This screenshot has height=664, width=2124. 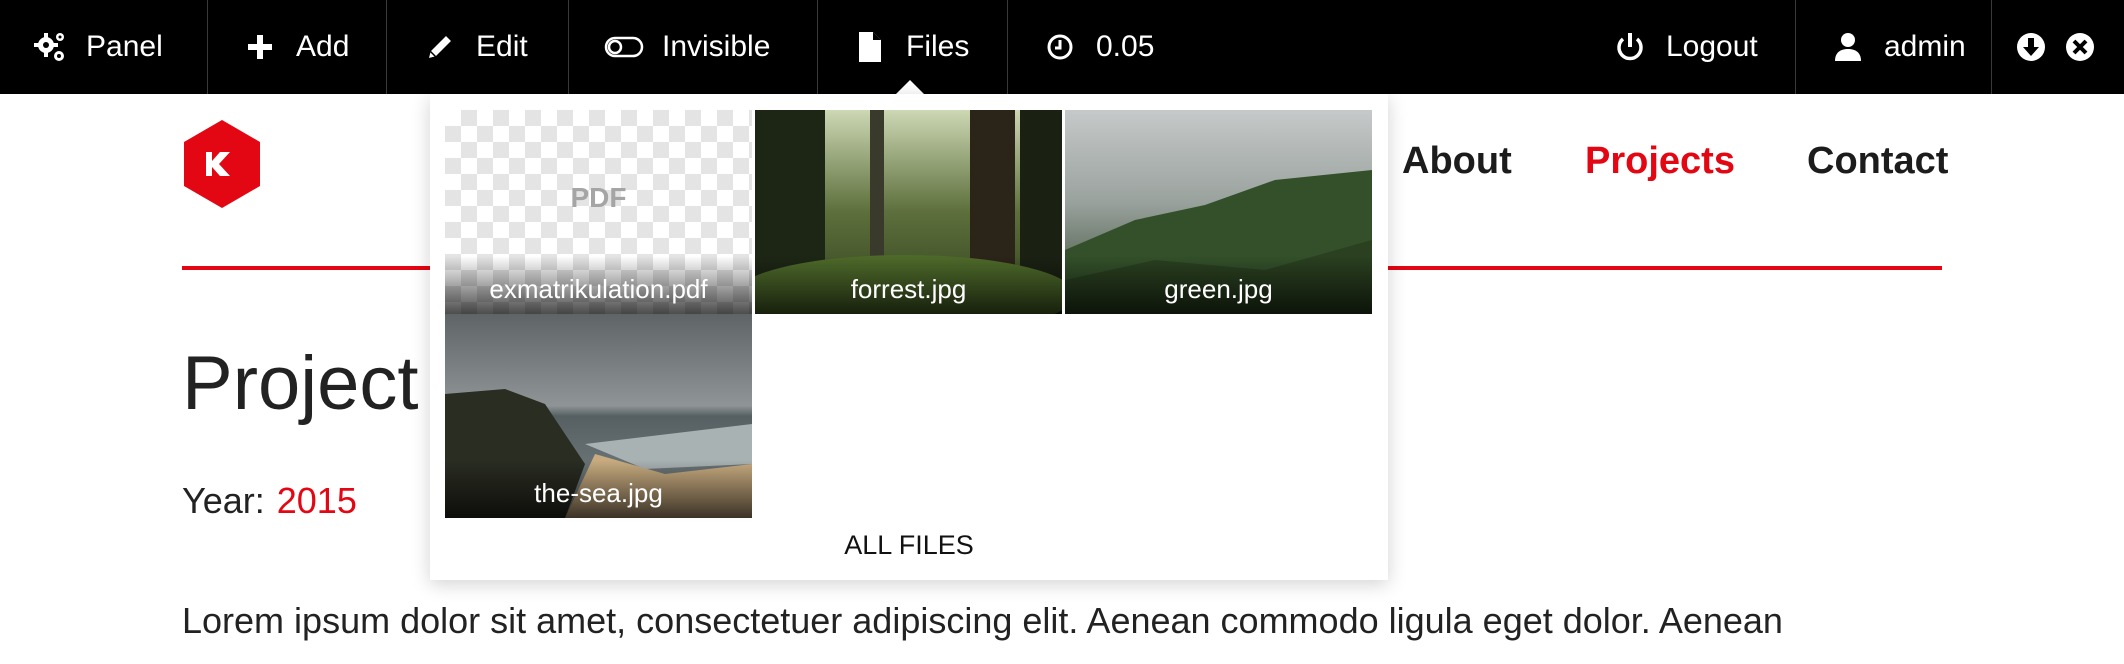 I want to click on nav-contact: Contact, so click(x=1877, y=161).